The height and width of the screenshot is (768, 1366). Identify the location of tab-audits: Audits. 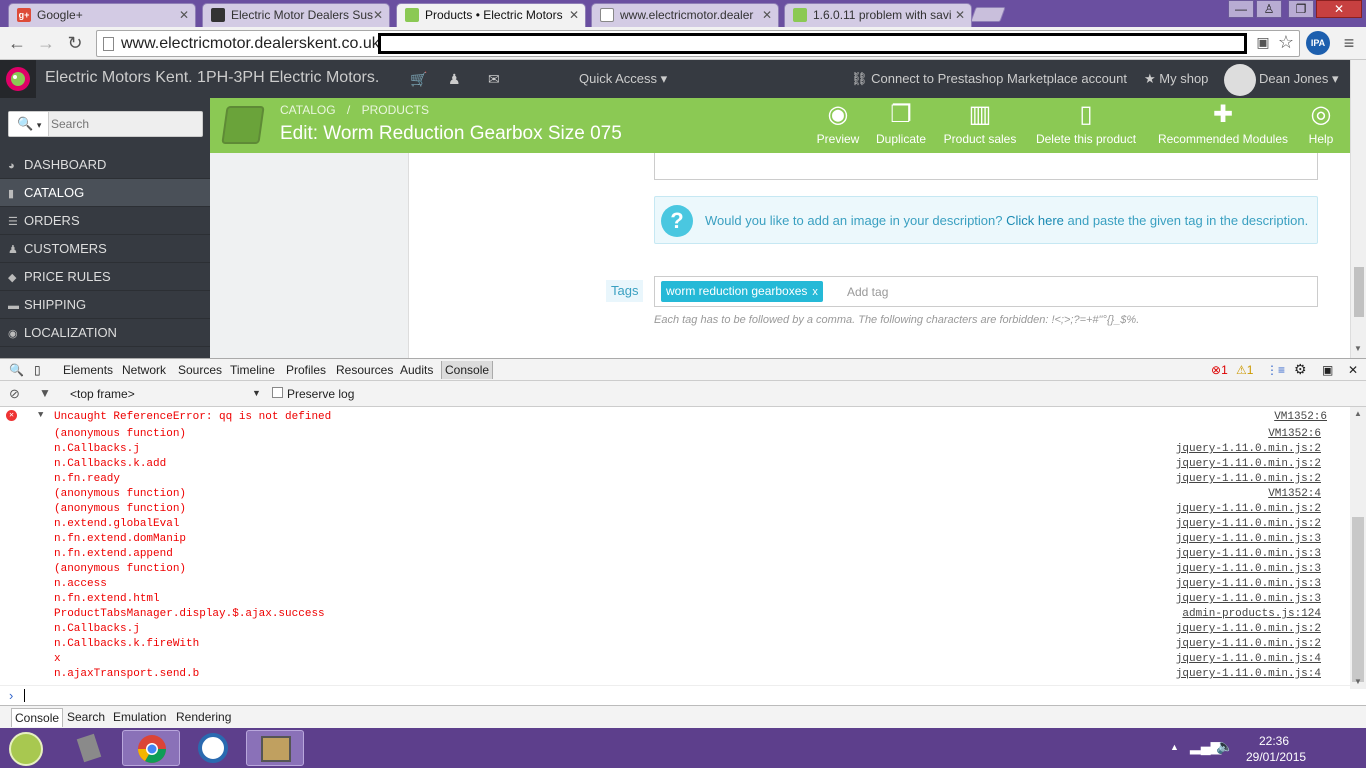
(416, 370).